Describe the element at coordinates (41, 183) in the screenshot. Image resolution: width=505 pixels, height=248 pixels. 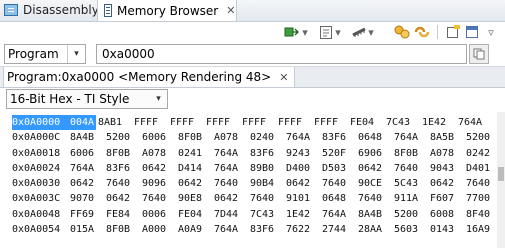
I see `memory-address: 0x0A0030` at that location.